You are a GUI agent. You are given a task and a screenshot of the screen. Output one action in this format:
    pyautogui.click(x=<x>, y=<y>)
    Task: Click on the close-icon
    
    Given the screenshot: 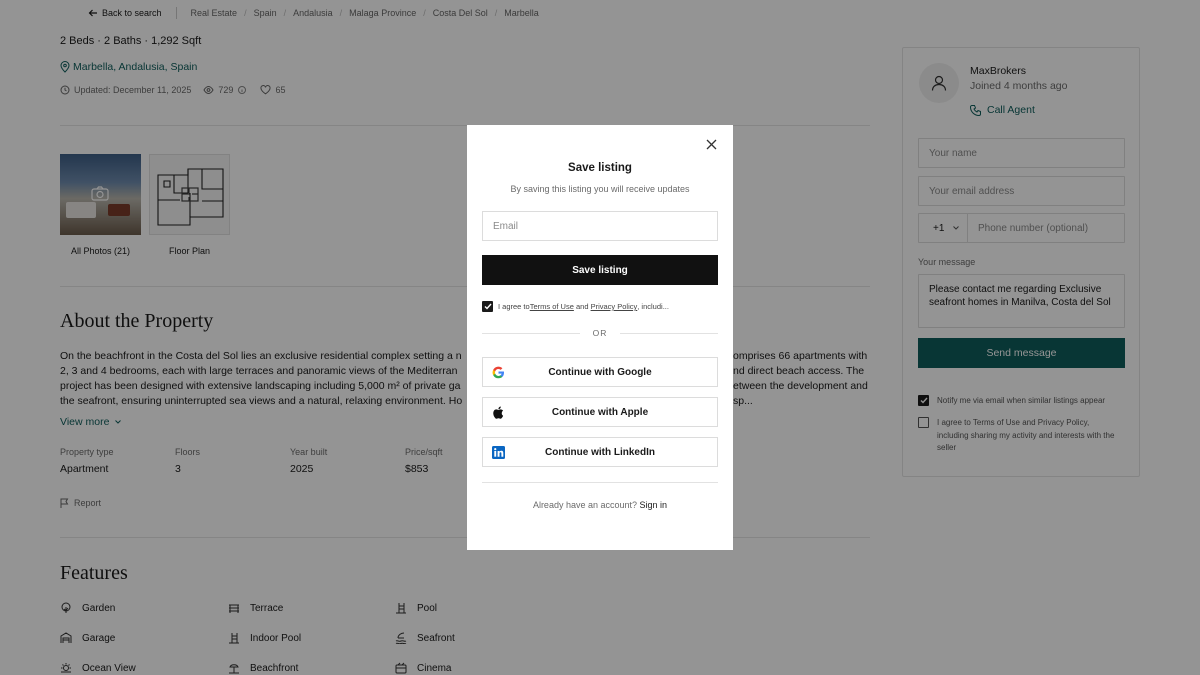 What is the action you would take?
    pyautogui.click(x=711, y=144)
    